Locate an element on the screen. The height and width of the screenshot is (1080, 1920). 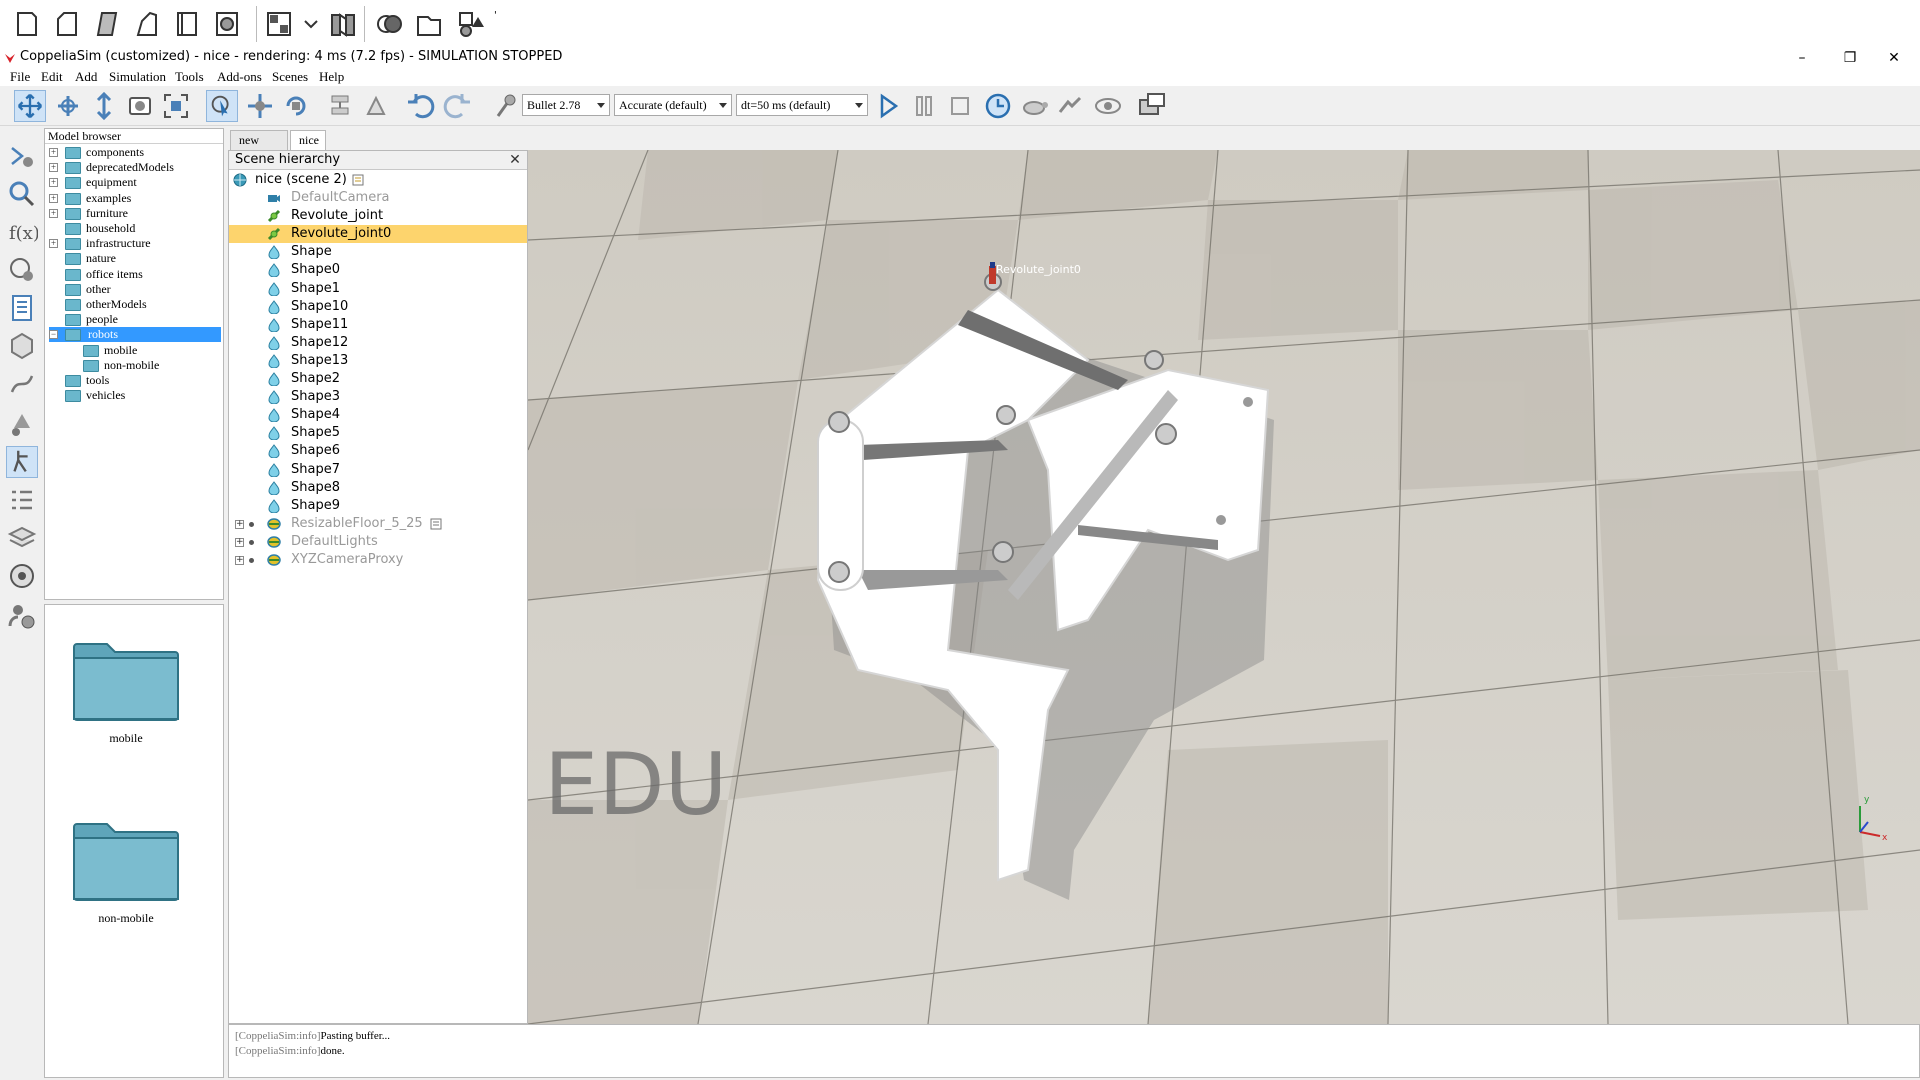
scene-object-shape5: Shape5 is located at coordinates (378, 433).